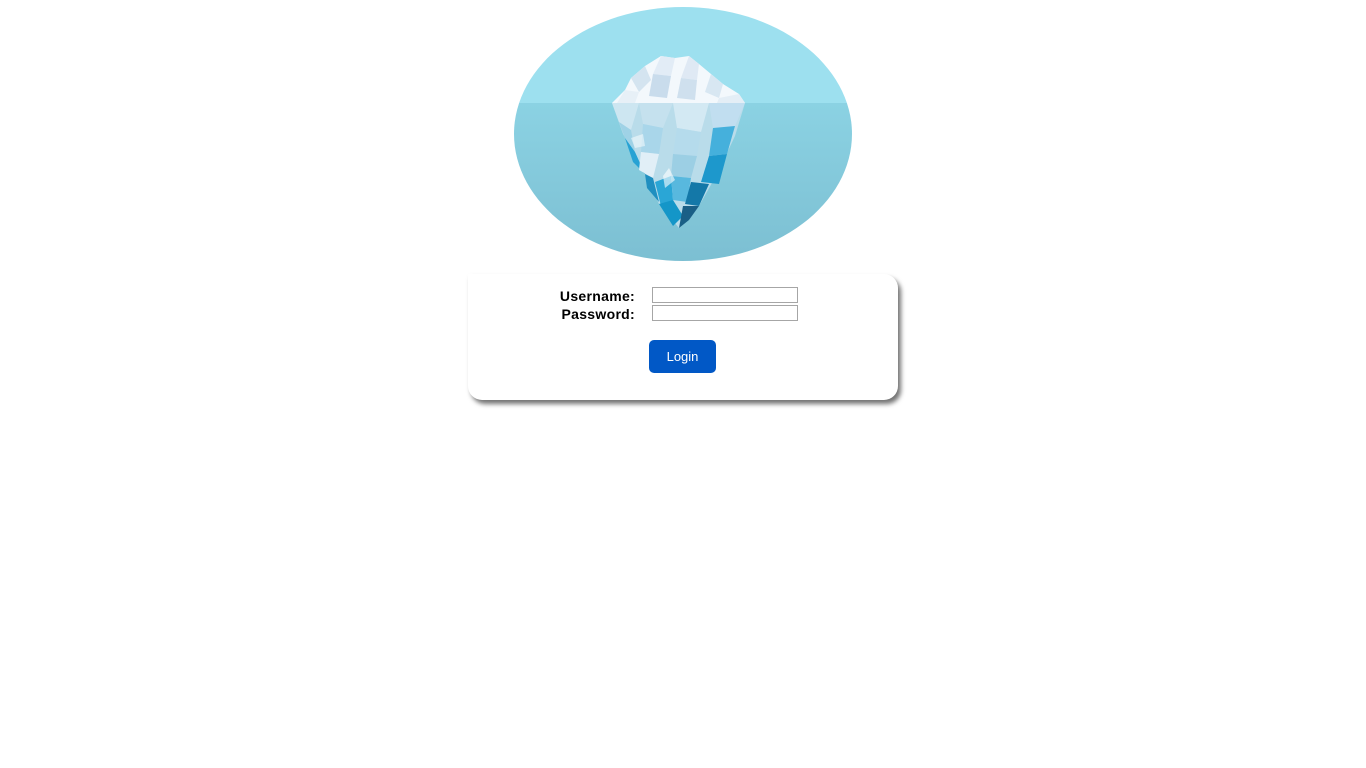 The height and width of the screenshot is (768, 1366). Describe the element at coordinates (725, 313) in the screenshot. I see `password-input` at that location.